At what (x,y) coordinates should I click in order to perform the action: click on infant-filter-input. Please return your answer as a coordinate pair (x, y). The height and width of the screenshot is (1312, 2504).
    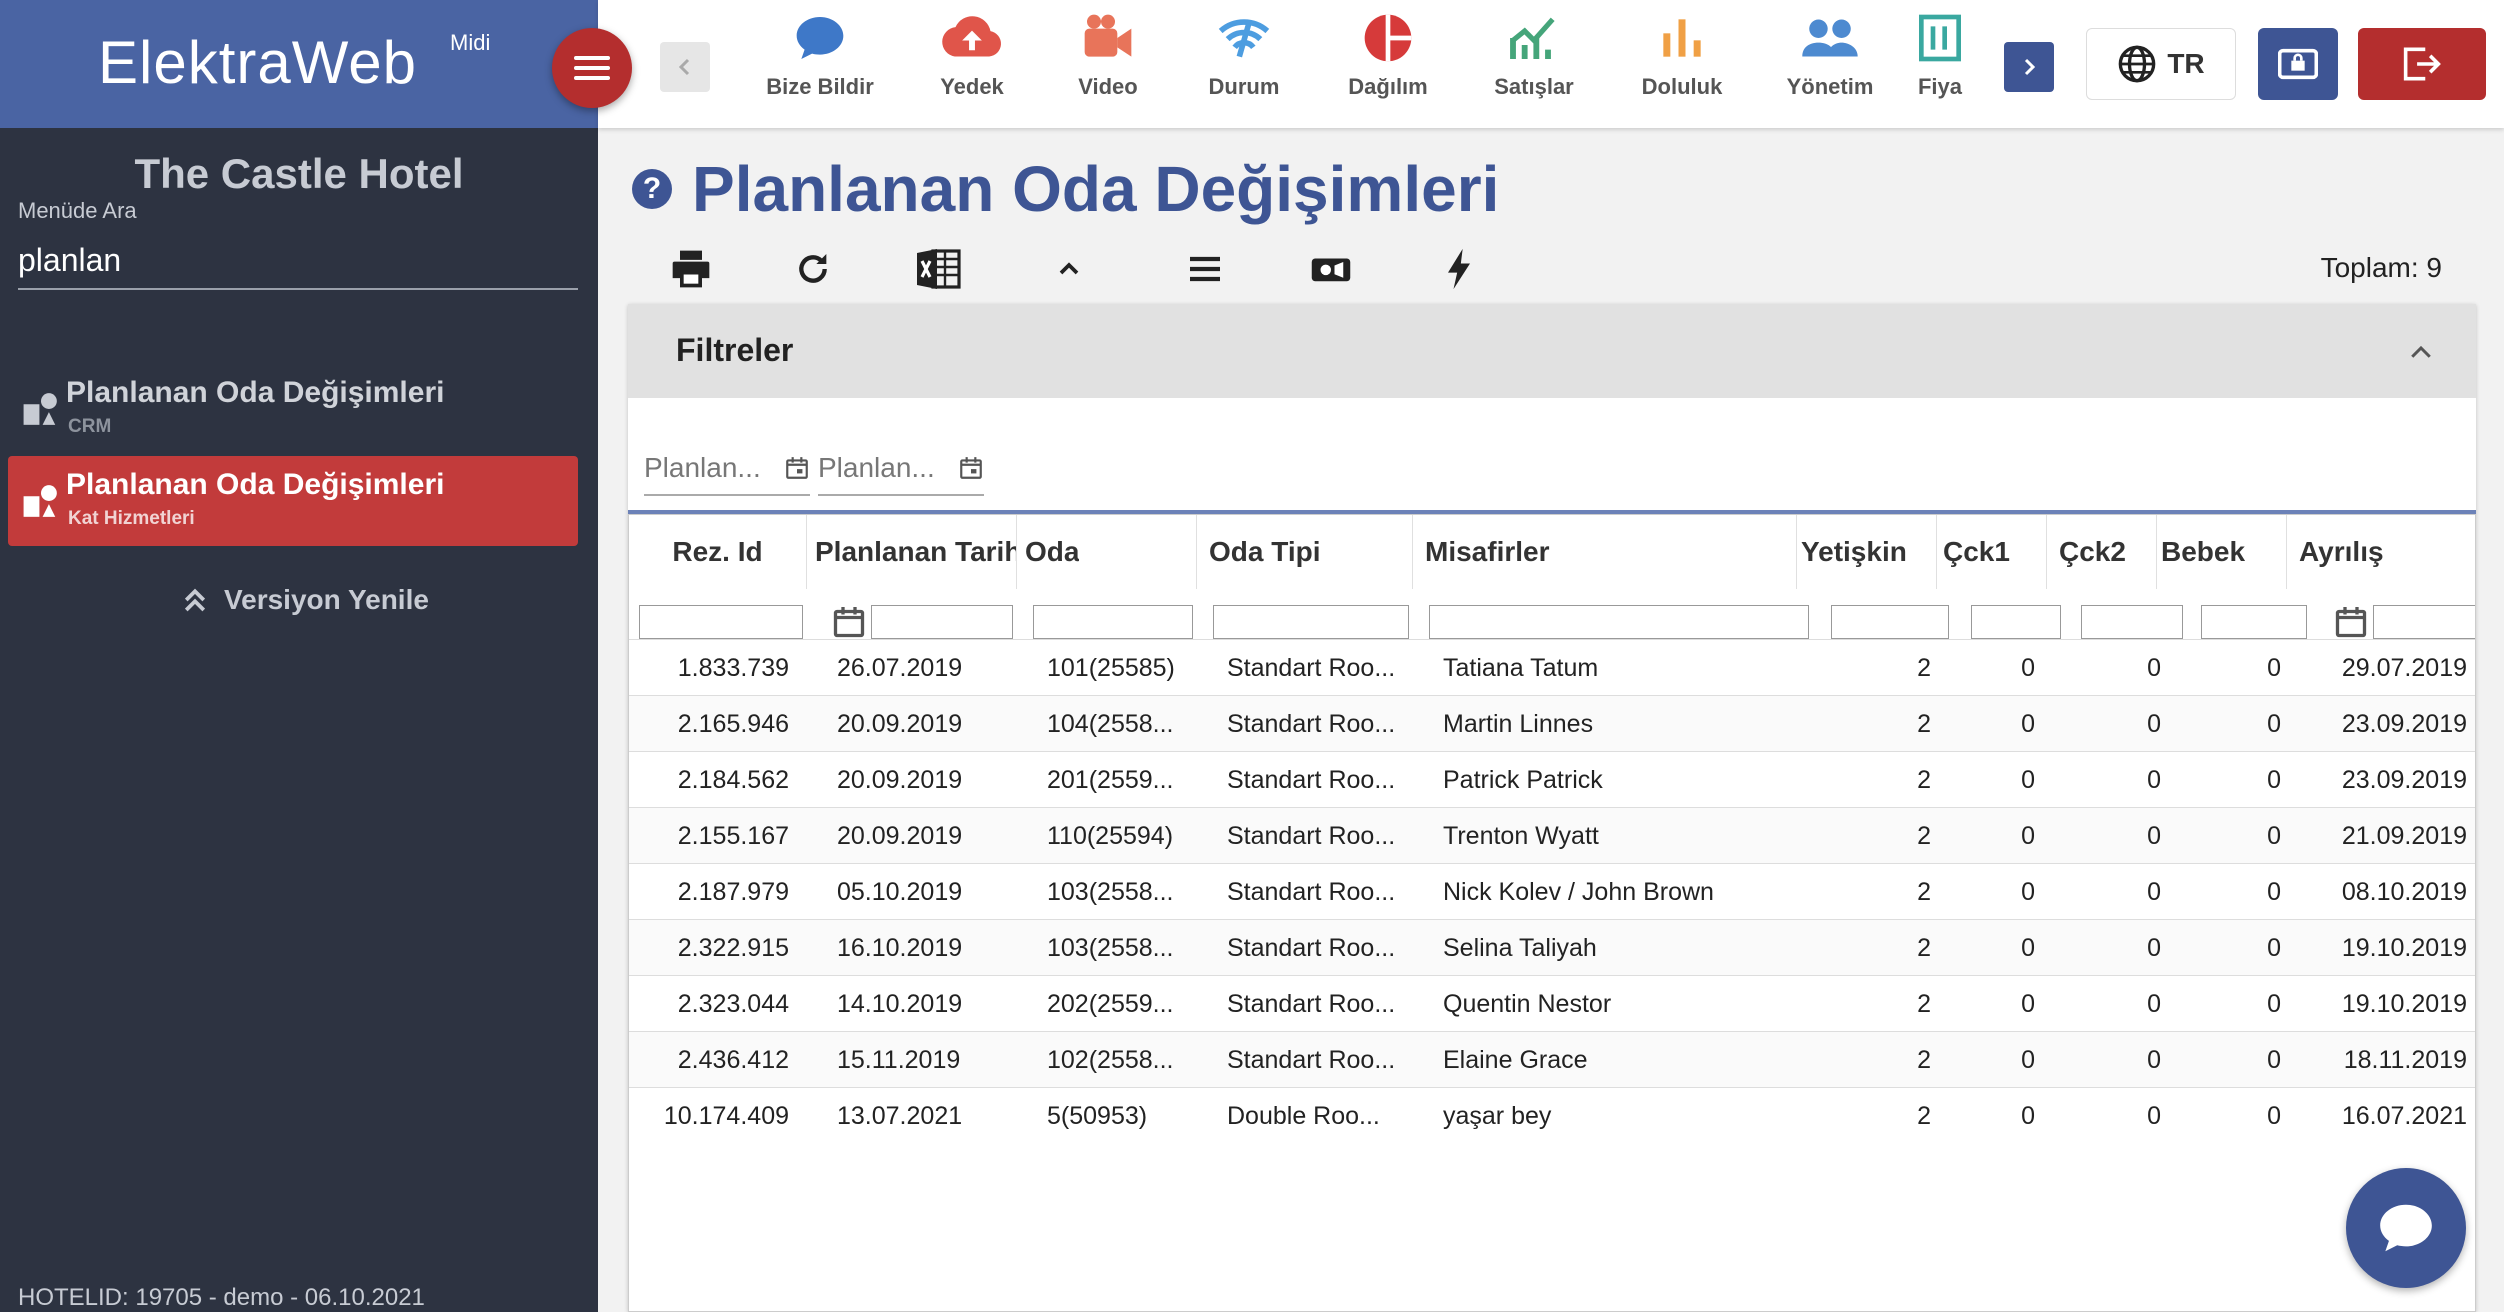
    Looking at the image, I should click on (2254, 622).